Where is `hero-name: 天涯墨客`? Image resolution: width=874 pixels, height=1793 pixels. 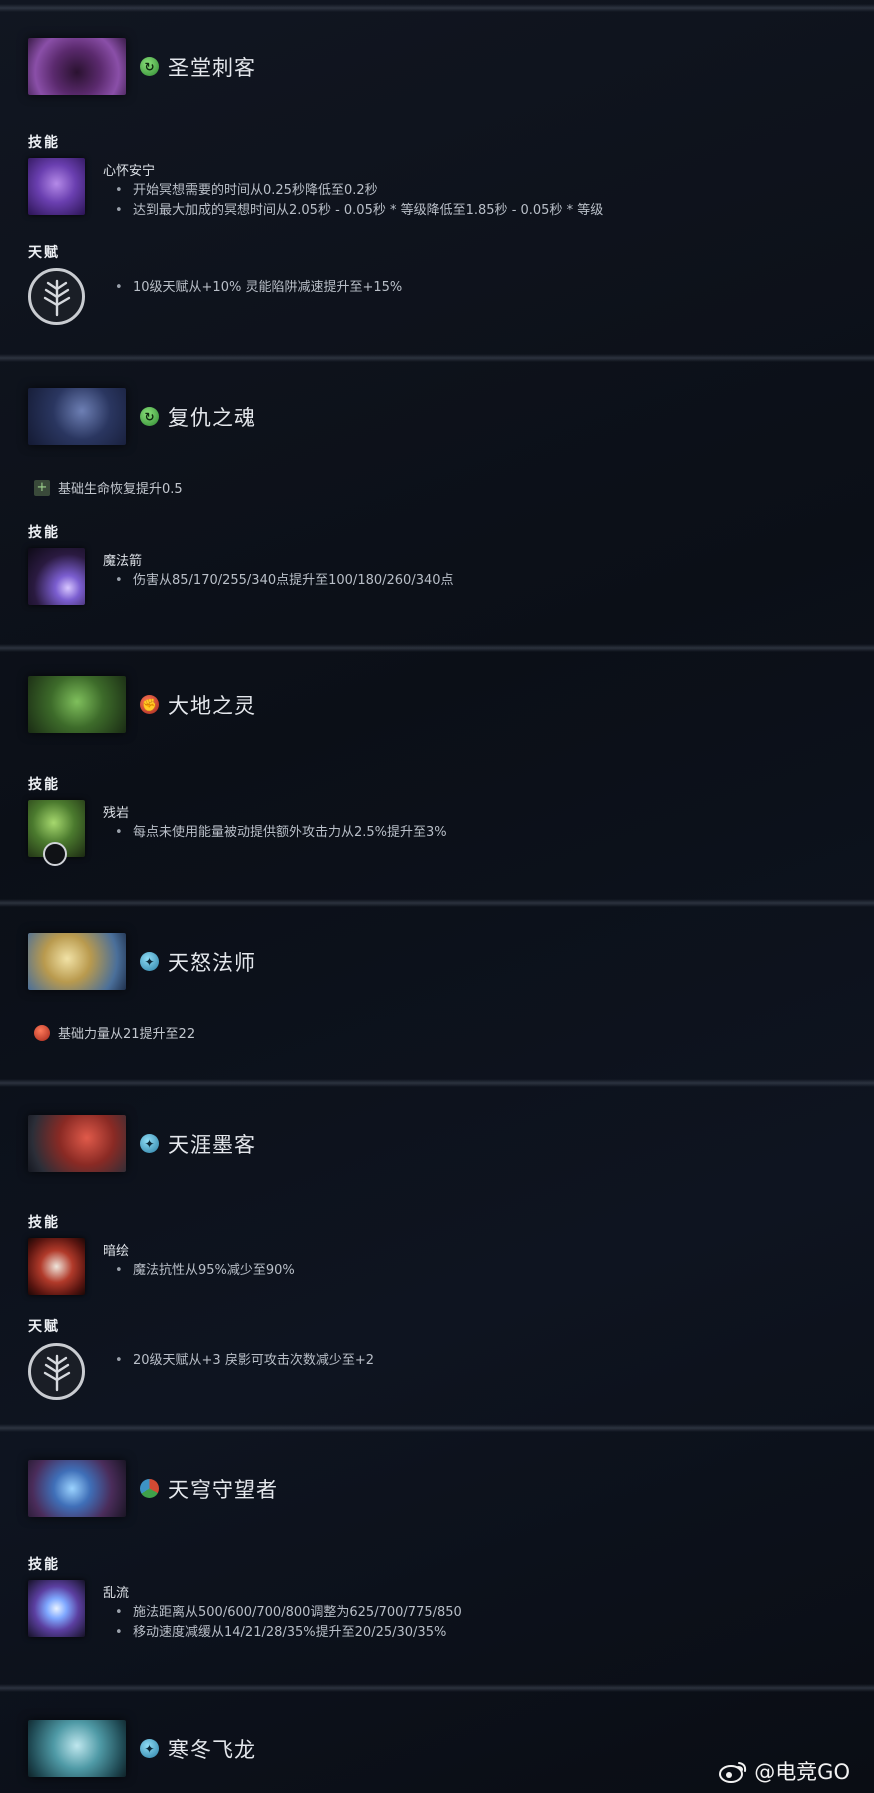
hero-name: 天涯墨客 is located at coordinates (212, 1144).